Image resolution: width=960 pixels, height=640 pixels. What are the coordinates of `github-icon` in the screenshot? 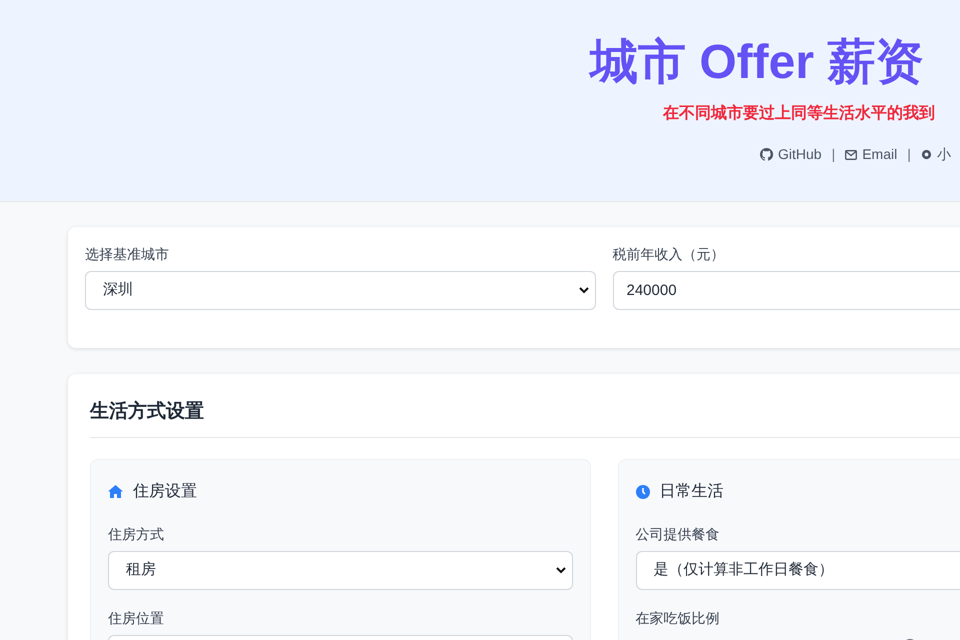 It's located at (766, 154).